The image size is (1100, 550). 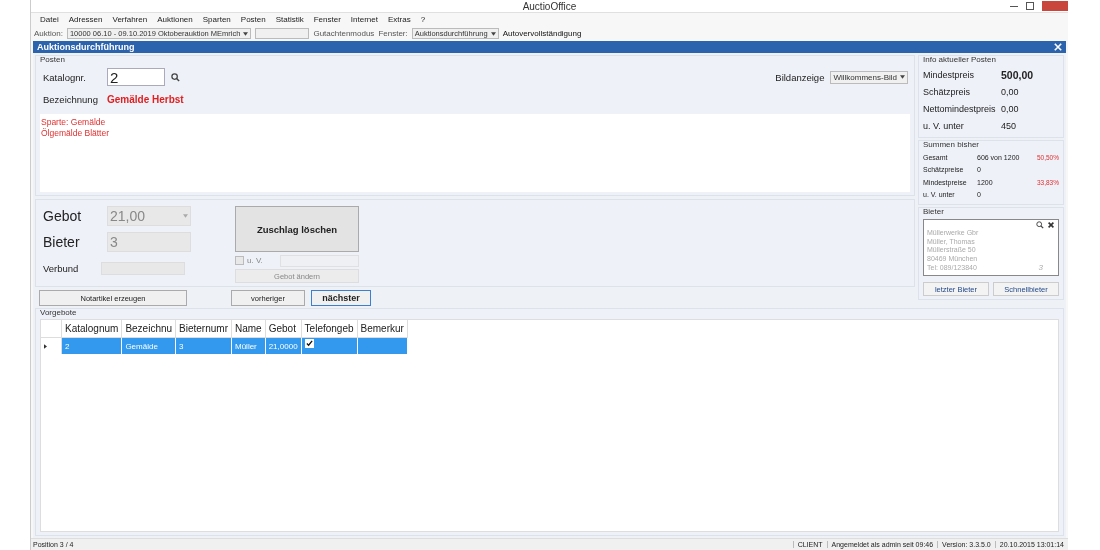 I want to click on column-header: Gebot, so click(x=283, y=329).